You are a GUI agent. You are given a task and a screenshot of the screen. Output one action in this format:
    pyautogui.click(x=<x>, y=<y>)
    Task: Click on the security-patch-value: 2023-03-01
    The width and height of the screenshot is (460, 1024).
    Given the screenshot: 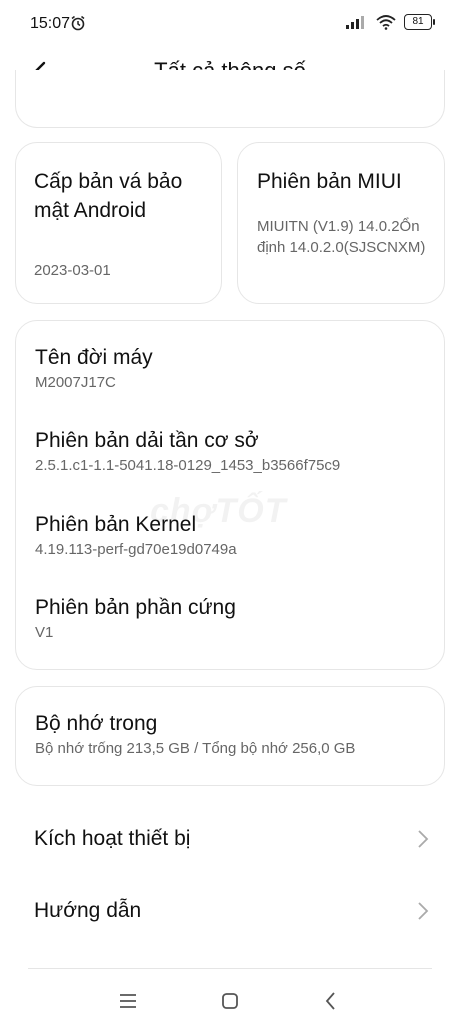 What is the action you would take?
    pyautogui.click(x=72, y=270)
    